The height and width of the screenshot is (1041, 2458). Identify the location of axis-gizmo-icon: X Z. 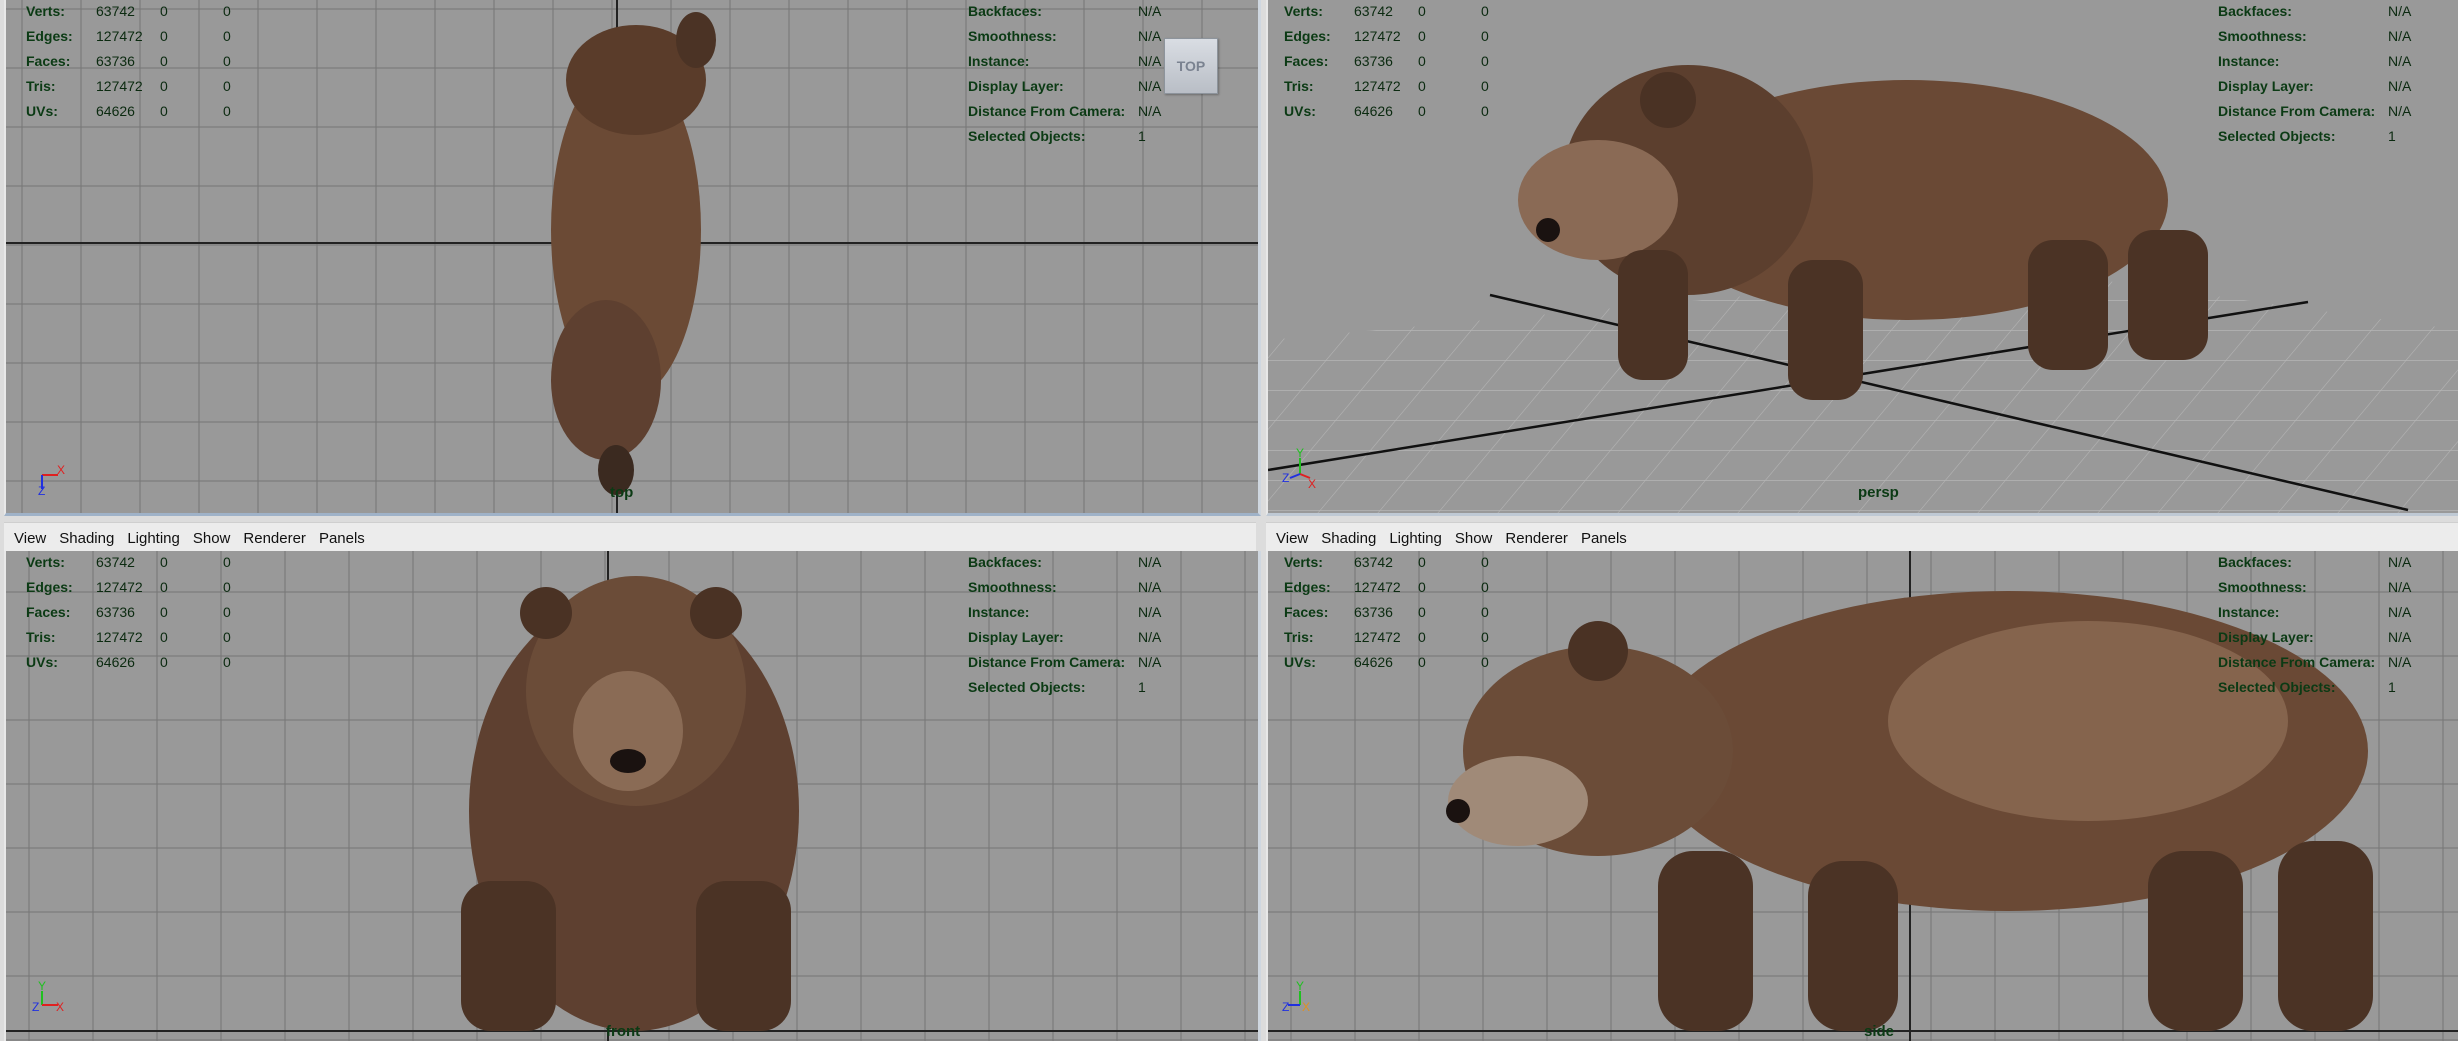
(51, 479).